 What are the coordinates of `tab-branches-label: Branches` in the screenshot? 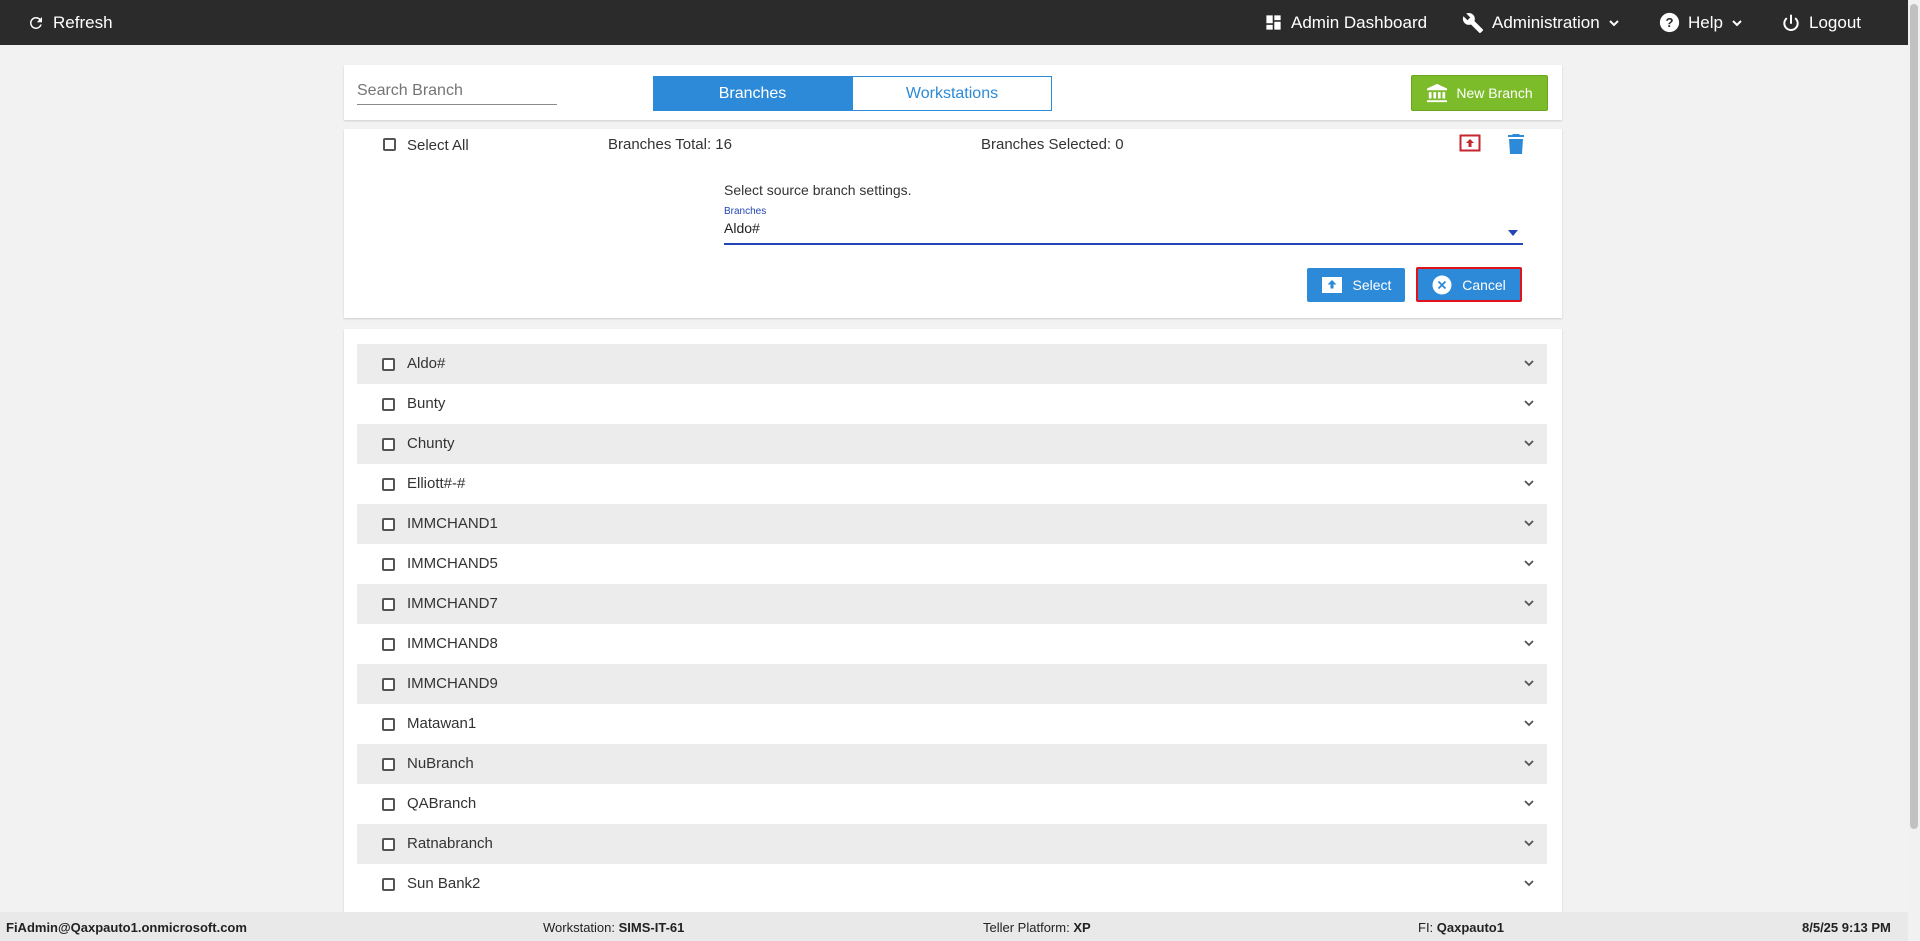 It's located at (752, 93).